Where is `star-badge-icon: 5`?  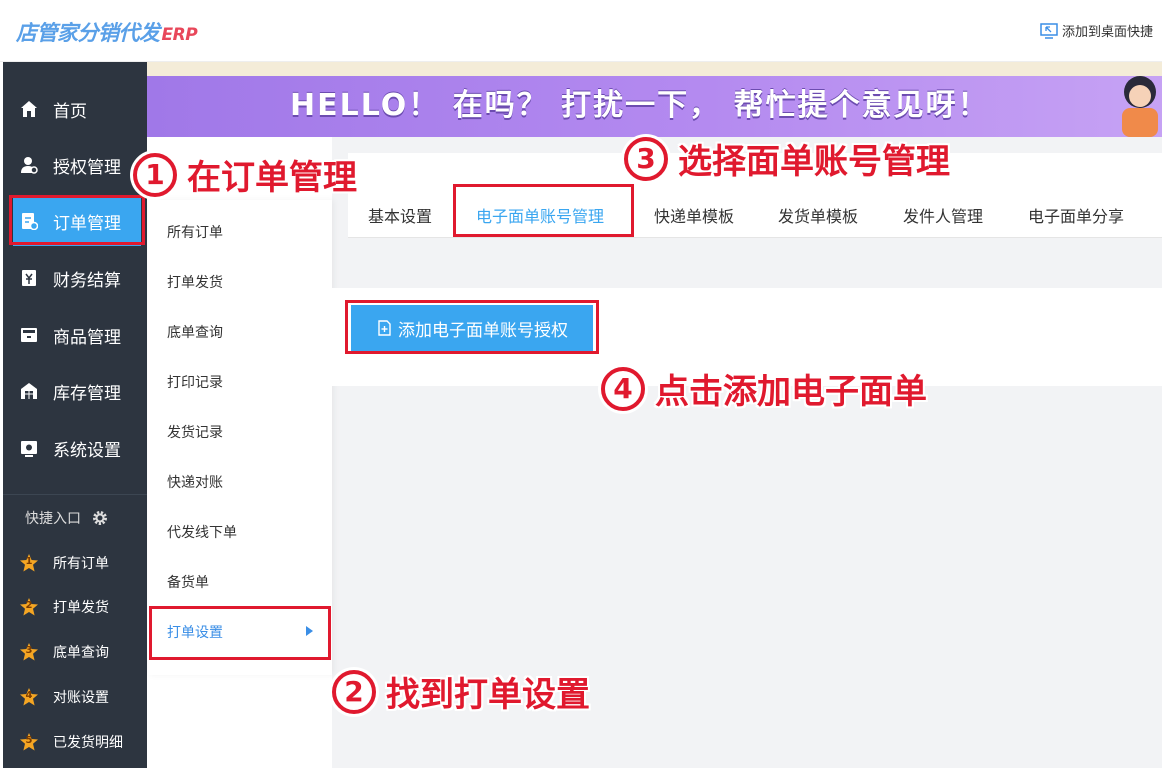 star-badge-icon: 5 is located at coordinates (29, 742).